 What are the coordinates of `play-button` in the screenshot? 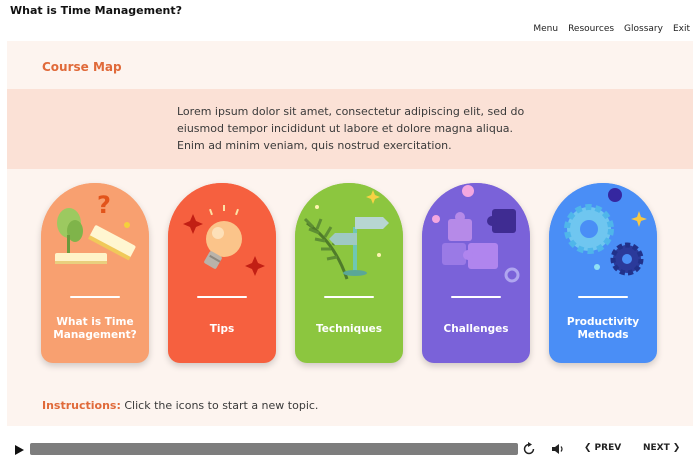 It's located at (19, 449).